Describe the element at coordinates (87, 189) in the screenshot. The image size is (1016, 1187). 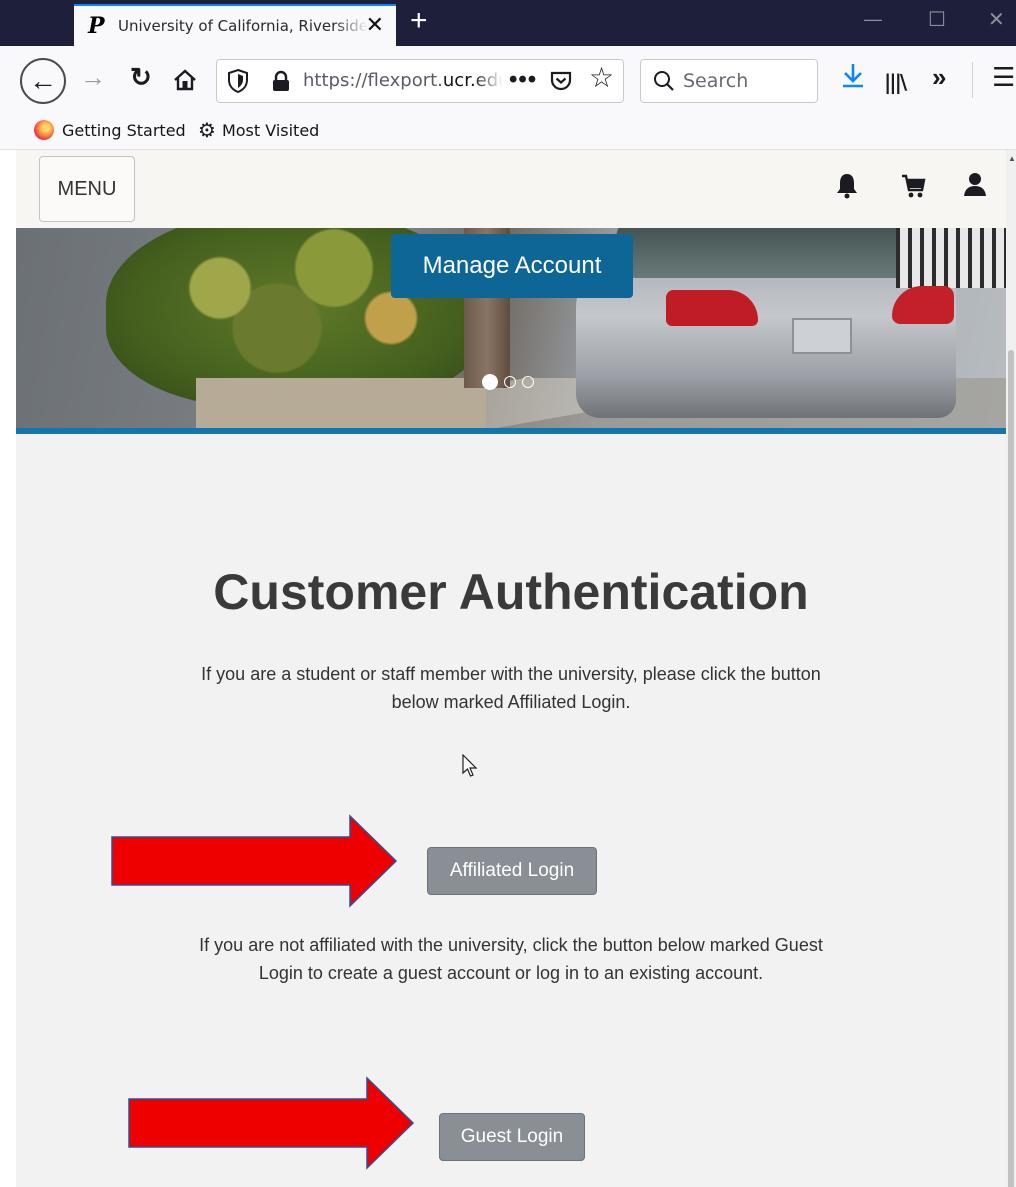
I see `menu-button: MENU` at that location.